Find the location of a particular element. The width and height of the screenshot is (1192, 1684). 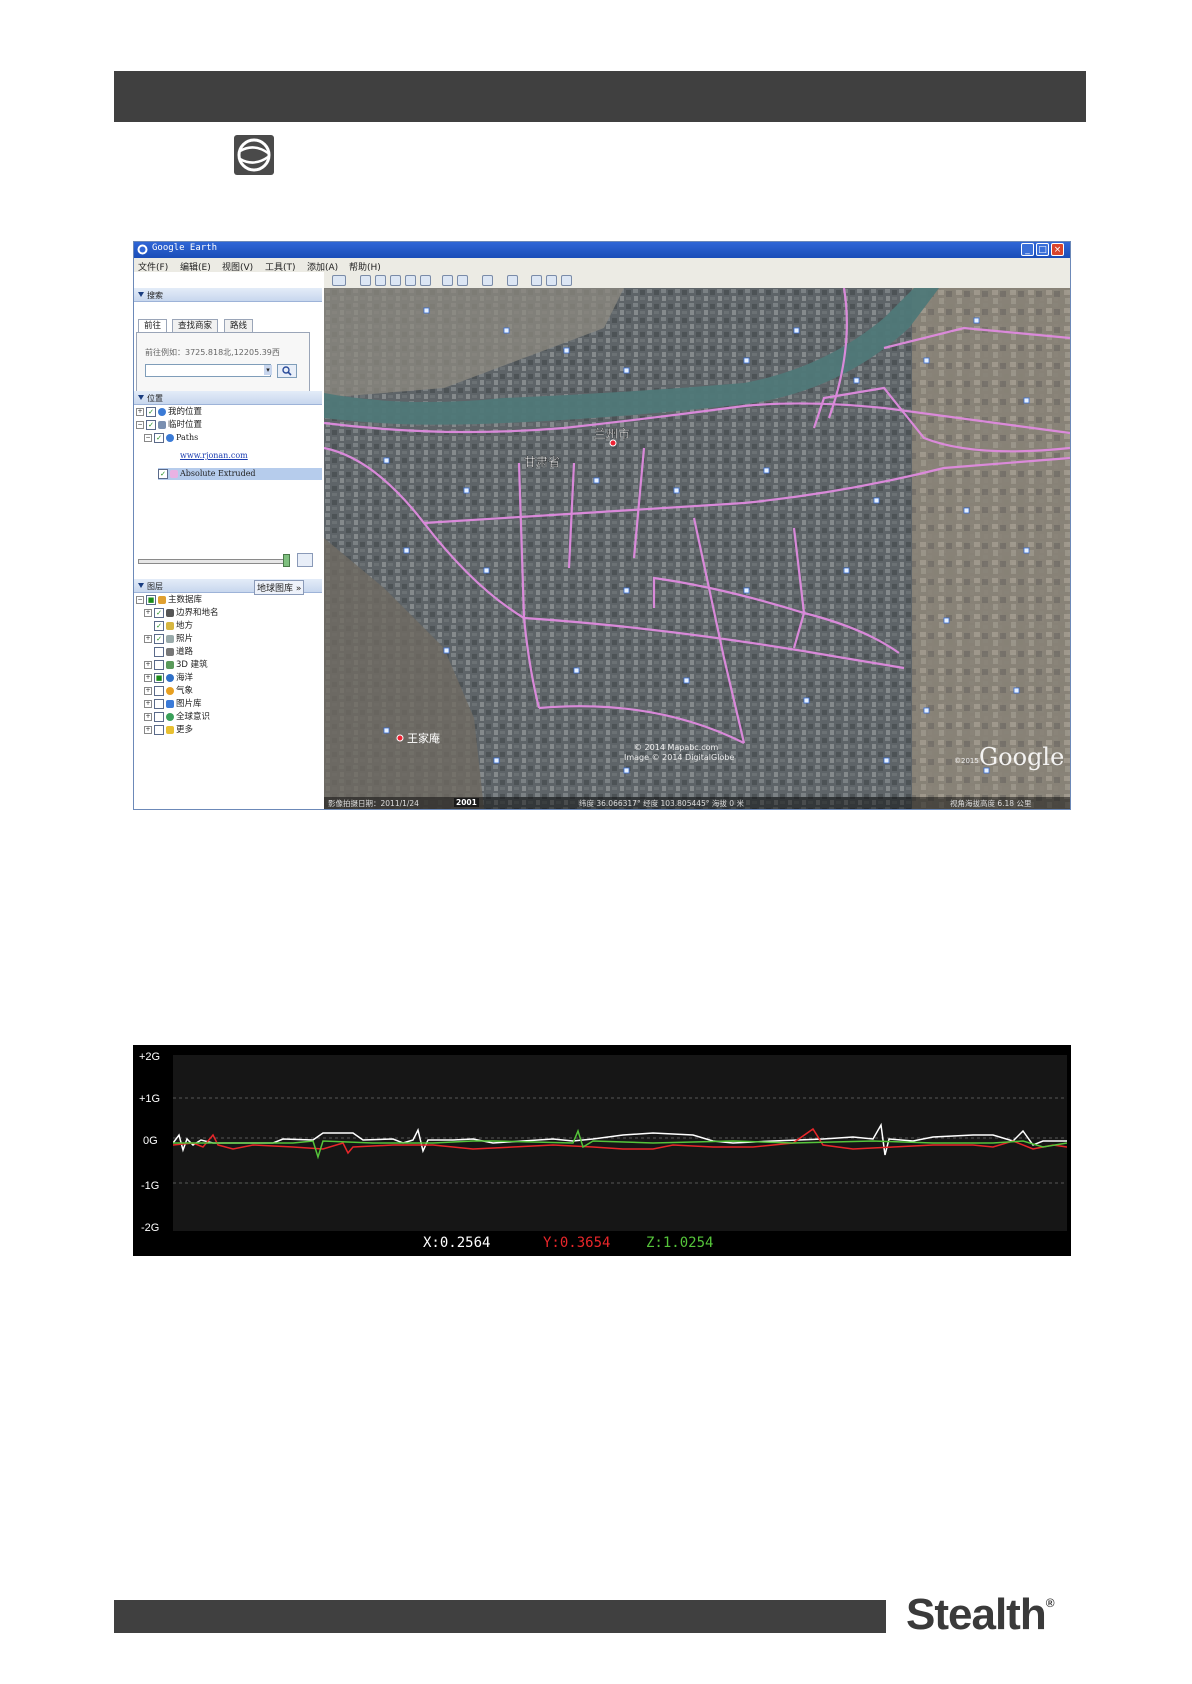

layer-borders: + ✓ 边界和地名 is located at coordinates (181, 613).